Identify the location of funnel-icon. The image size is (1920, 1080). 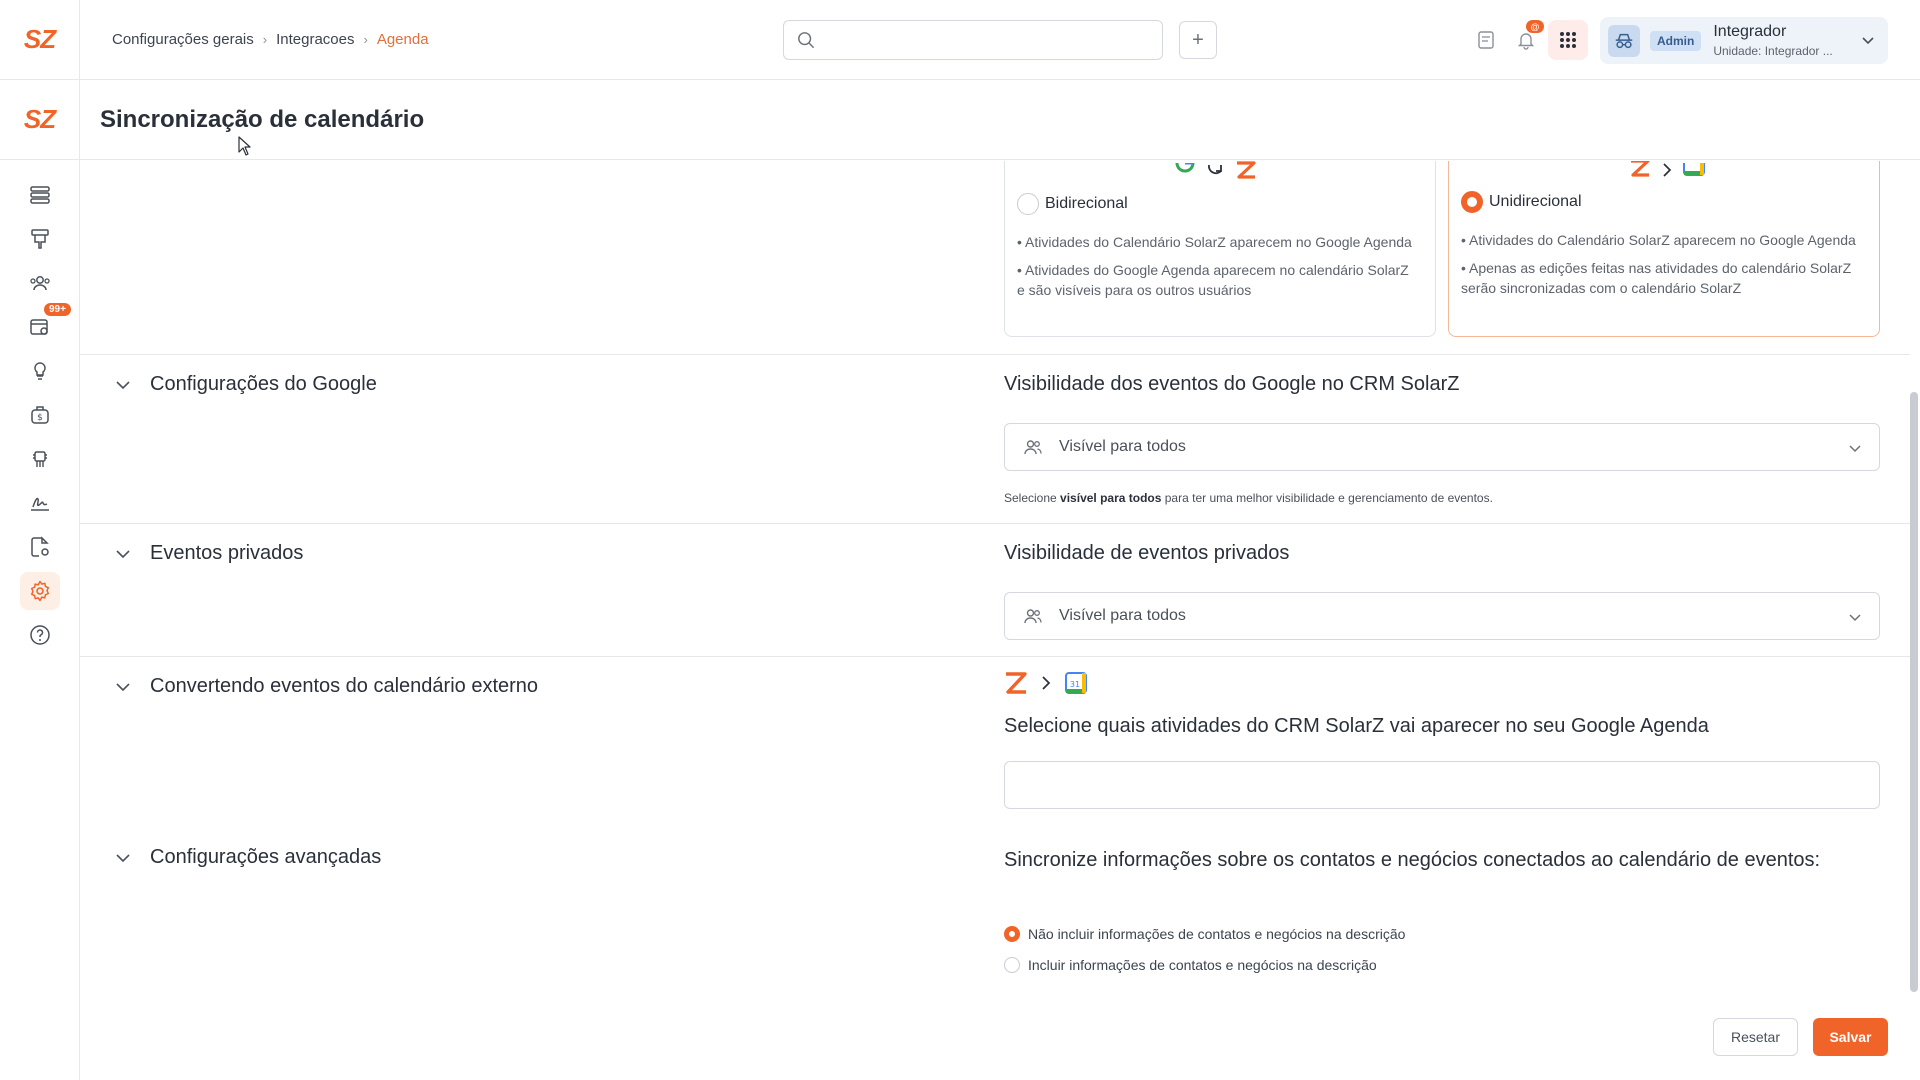
(40, 239).